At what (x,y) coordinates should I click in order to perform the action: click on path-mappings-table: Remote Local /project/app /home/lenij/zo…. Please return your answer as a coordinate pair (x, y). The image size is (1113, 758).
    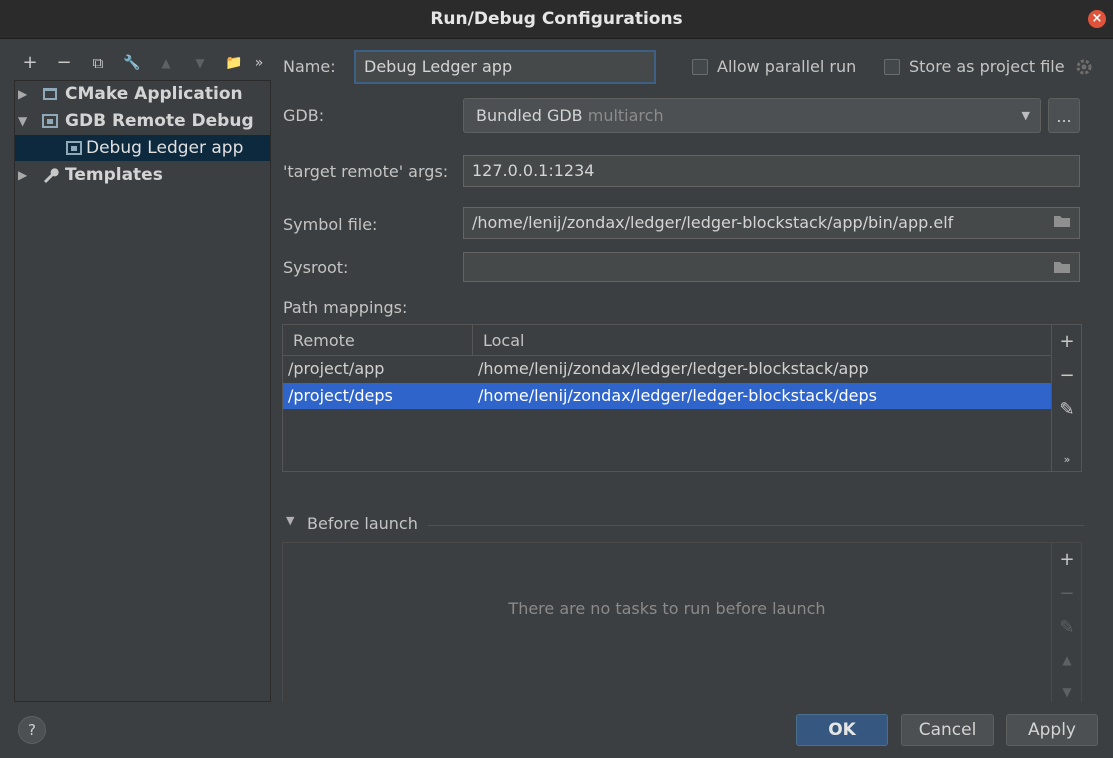
    Looking at the image, I should click on (667, 398).